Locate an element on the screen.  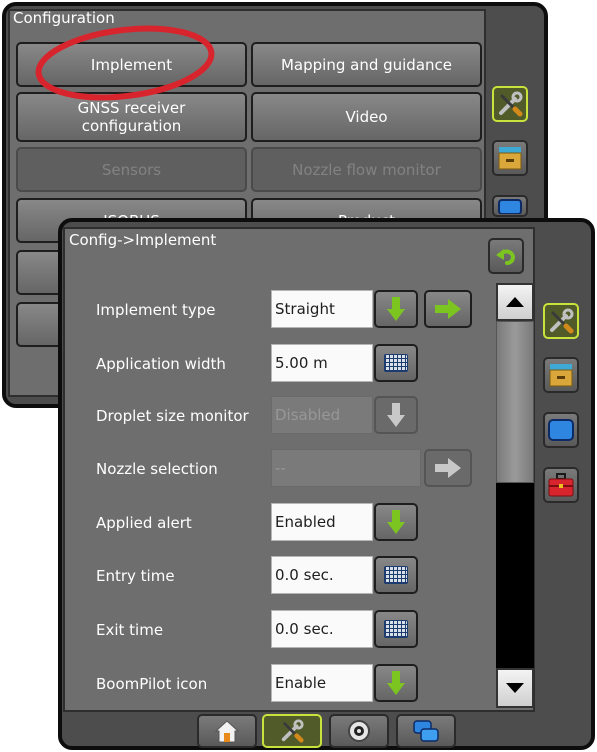
application-width-label: Application width is located at coordinates (161, 364).